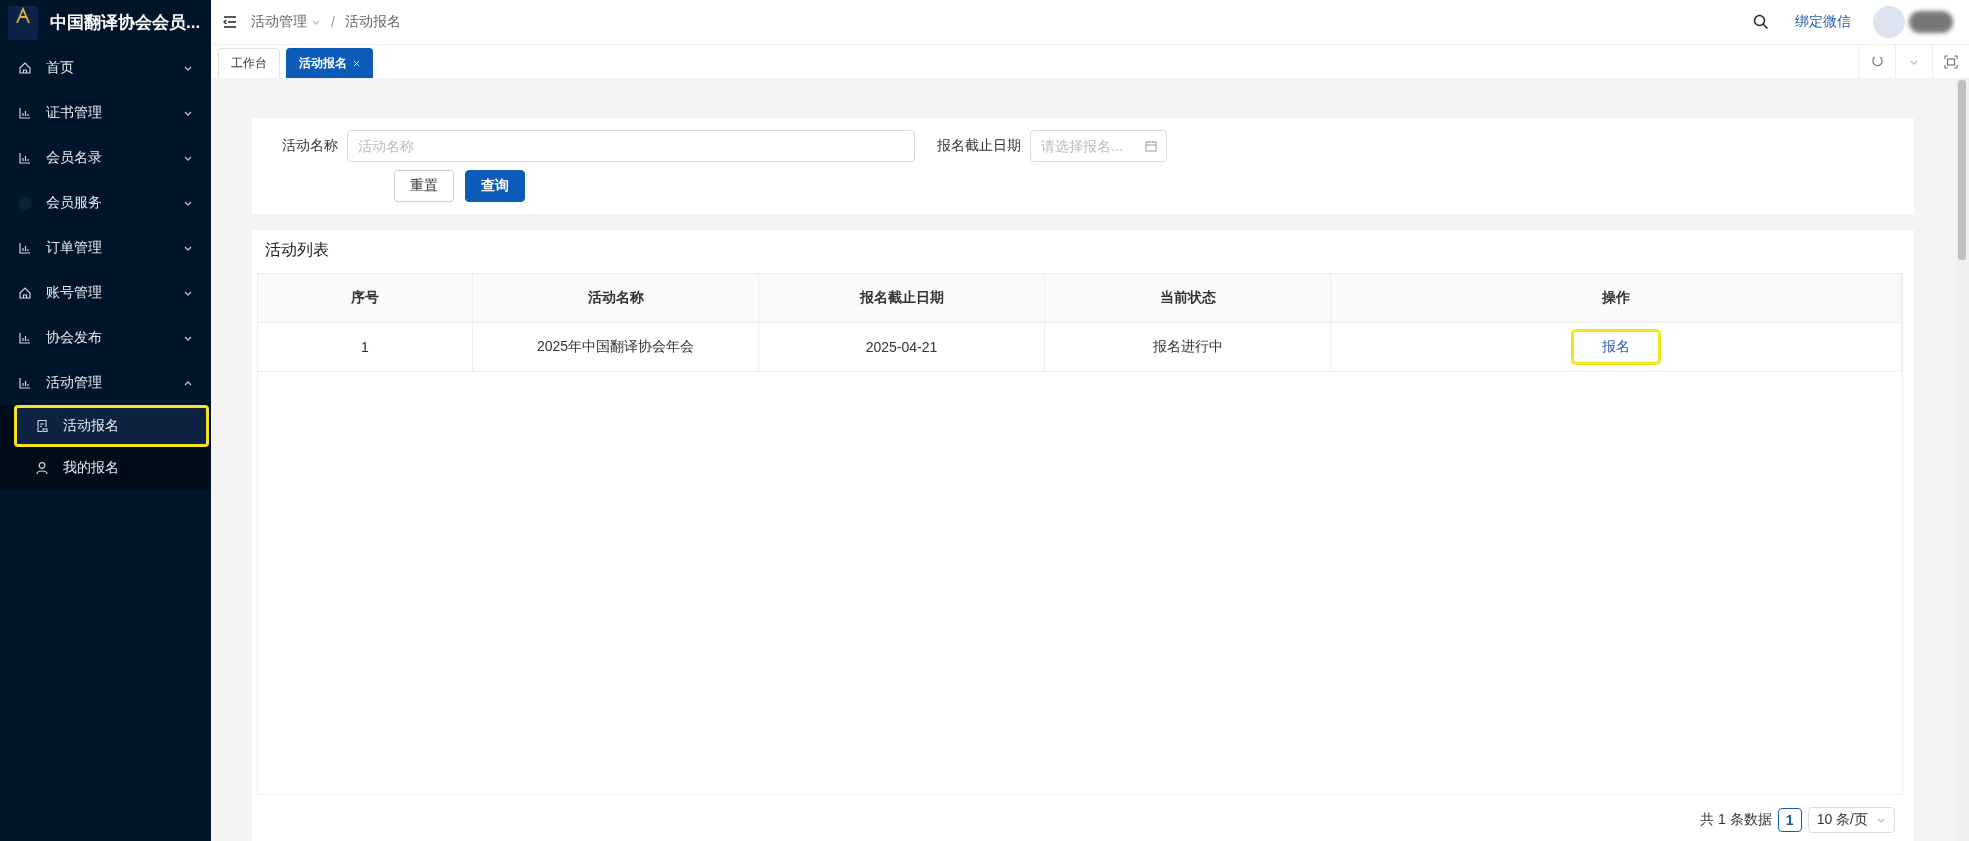 This screenshot has width=1969, height=841. I want to click on menu-item: 协会发布, so click(105, 337).